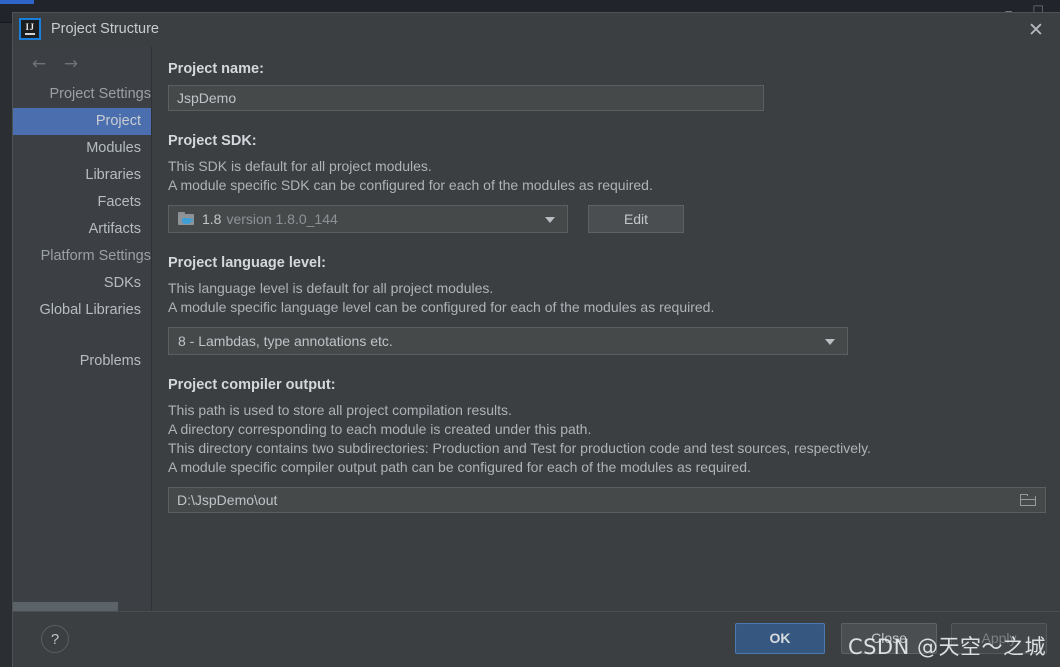  Describe the element at coordinates (30, 34) in the screenshot. I see `intellij-idea-icon-bar` at that location.